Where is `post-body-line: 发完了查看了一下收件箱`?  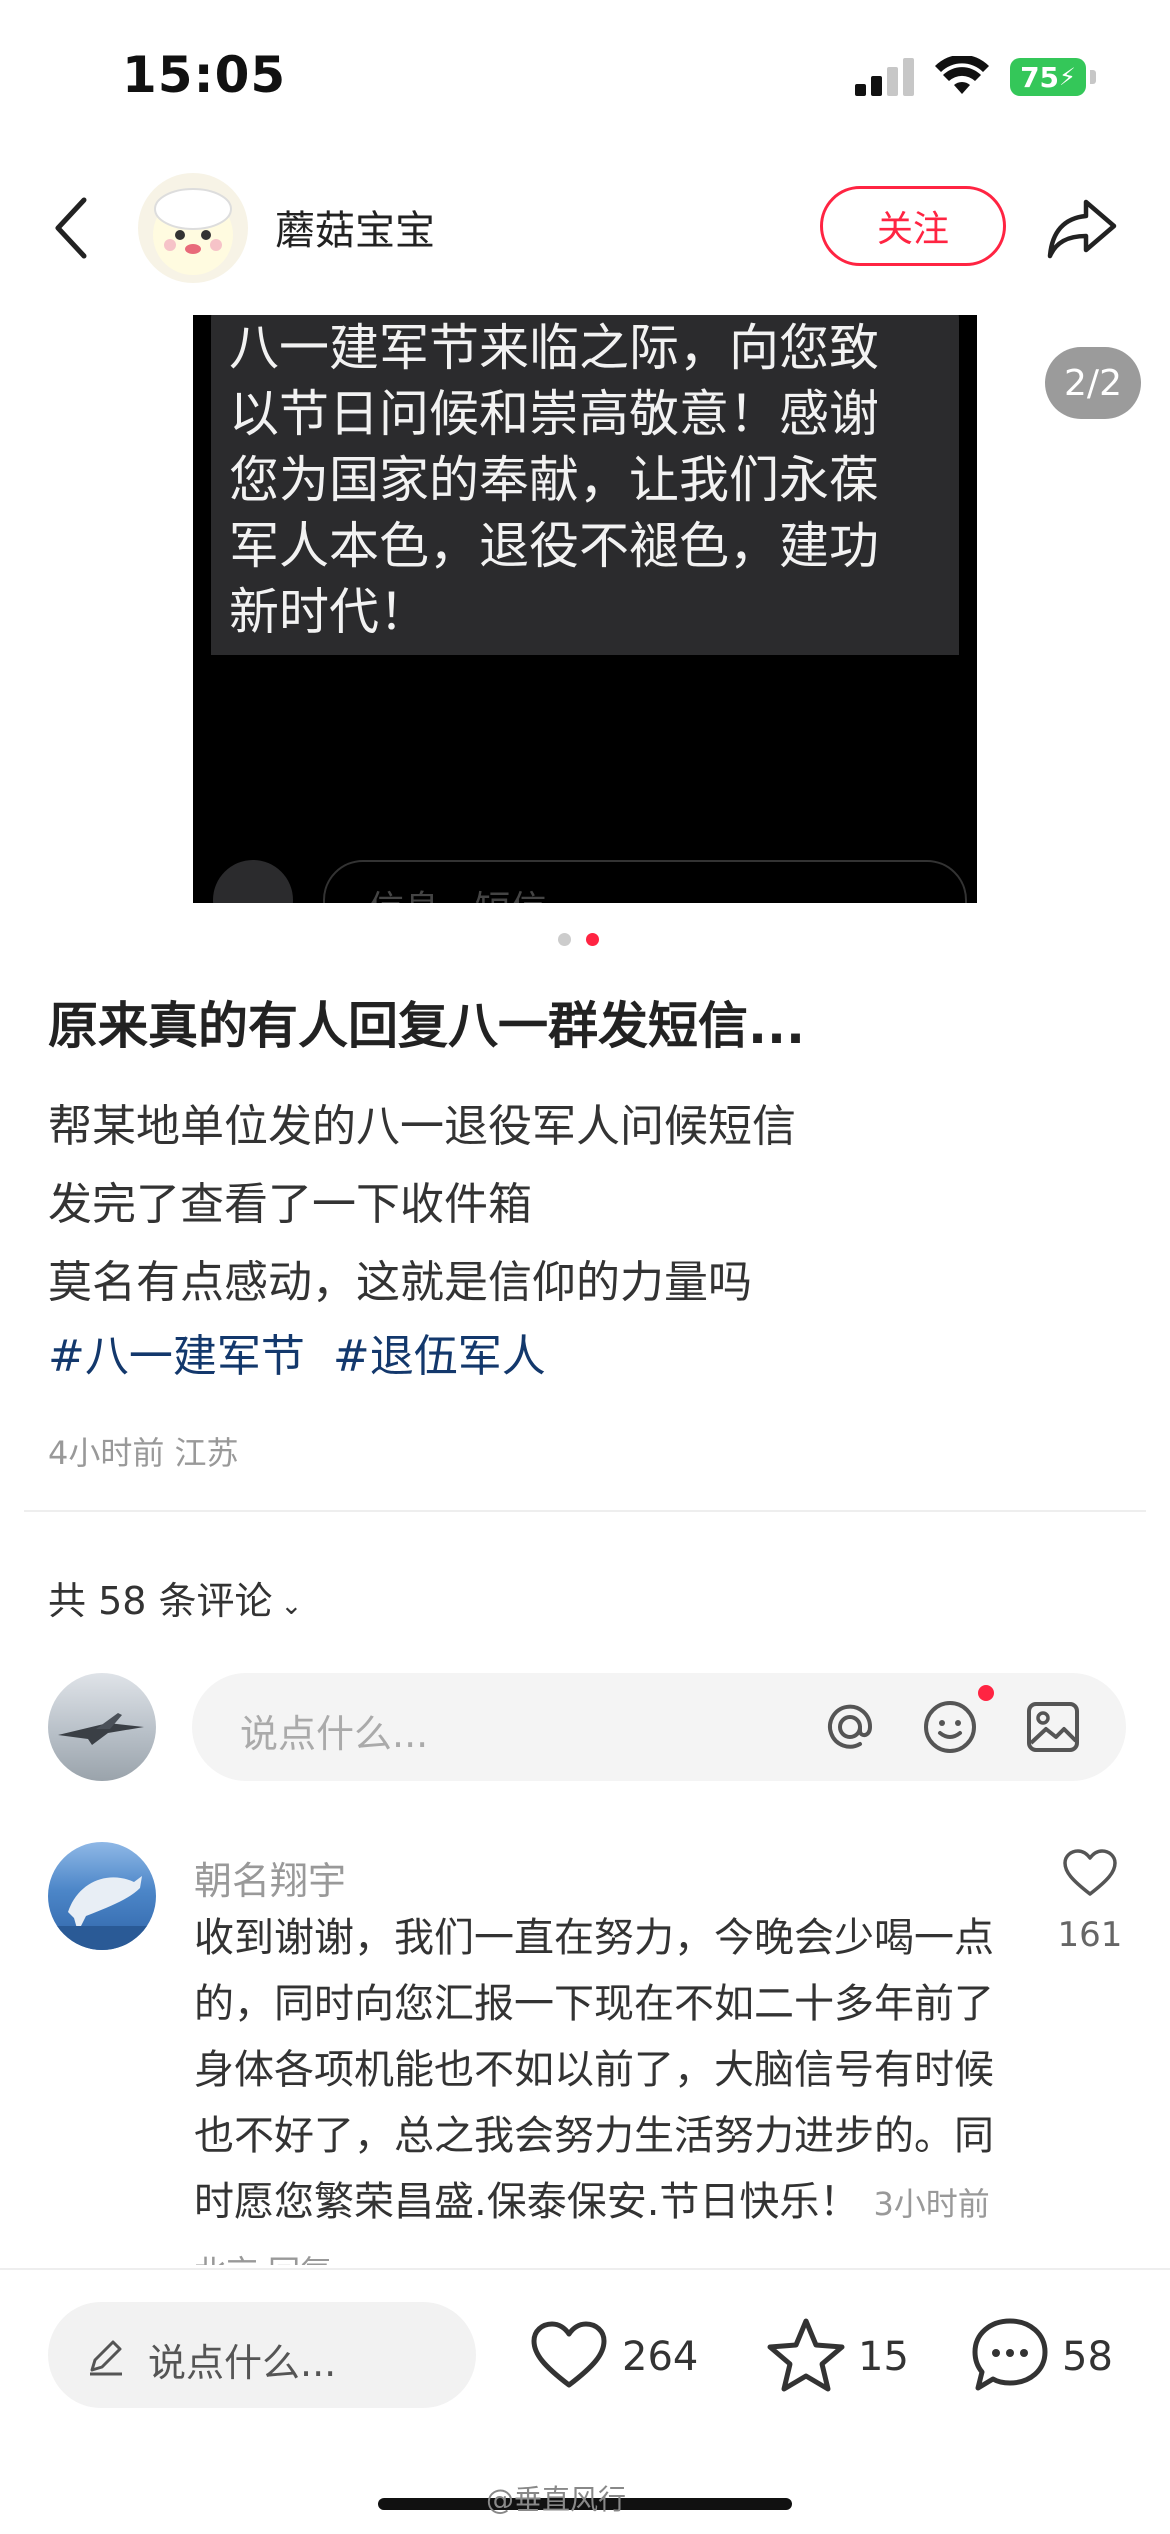 post-body-line: 发完了查看了一下收件箱 is located at coordinates (290, 1204).